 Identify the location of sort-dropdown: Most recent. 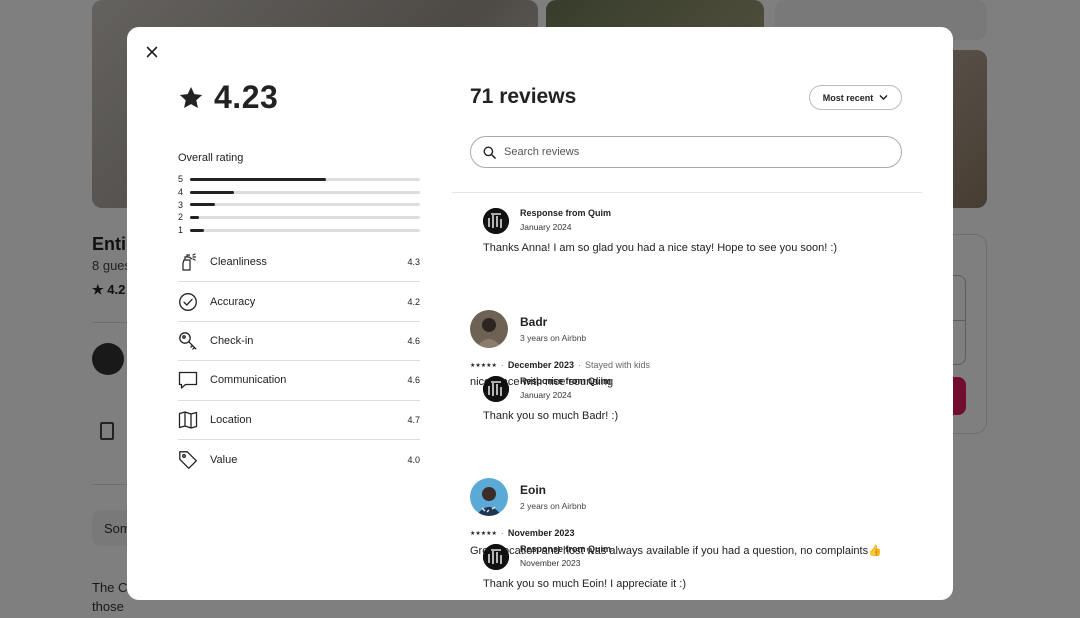
(855, 97).